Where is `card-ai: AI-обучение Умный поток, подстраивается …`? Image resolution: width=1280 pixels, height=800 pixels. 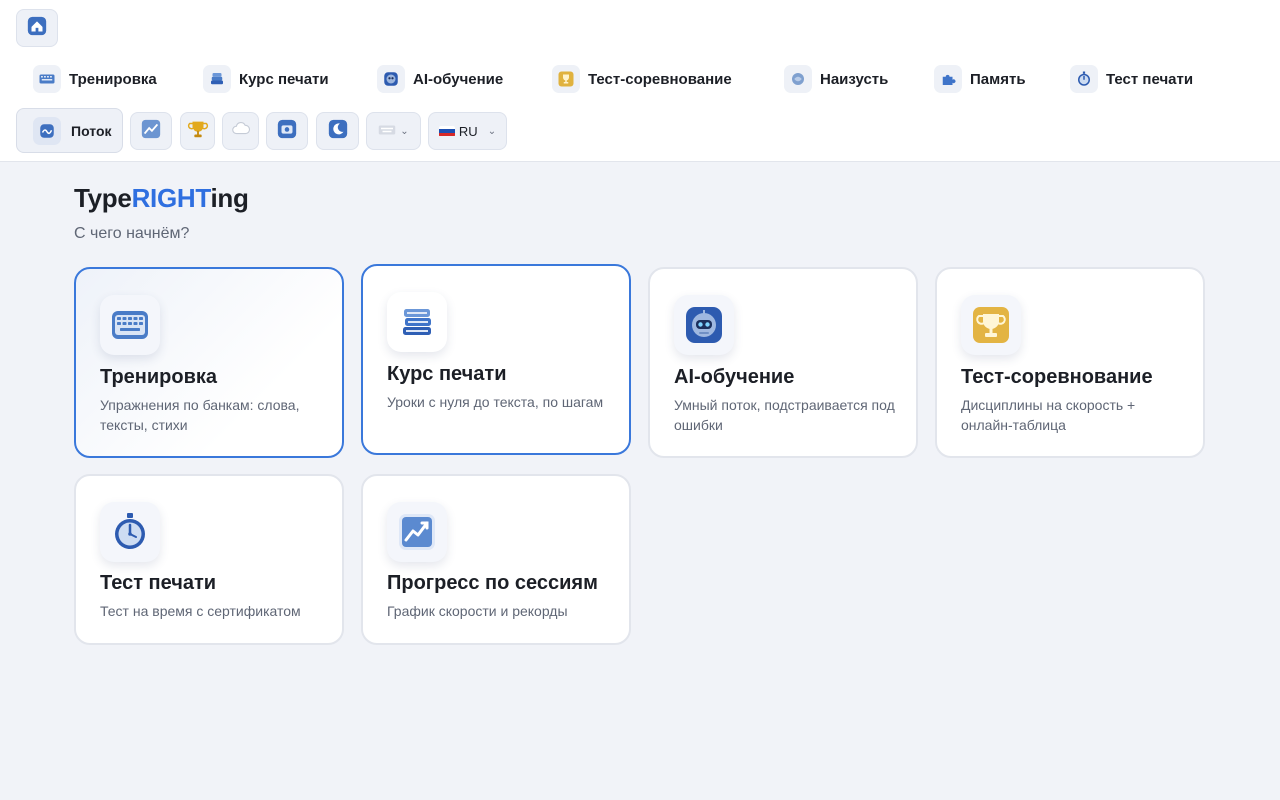 card-ai: AI-обучение Умный поток, подстраивается … is located at coordinates (783, 362).